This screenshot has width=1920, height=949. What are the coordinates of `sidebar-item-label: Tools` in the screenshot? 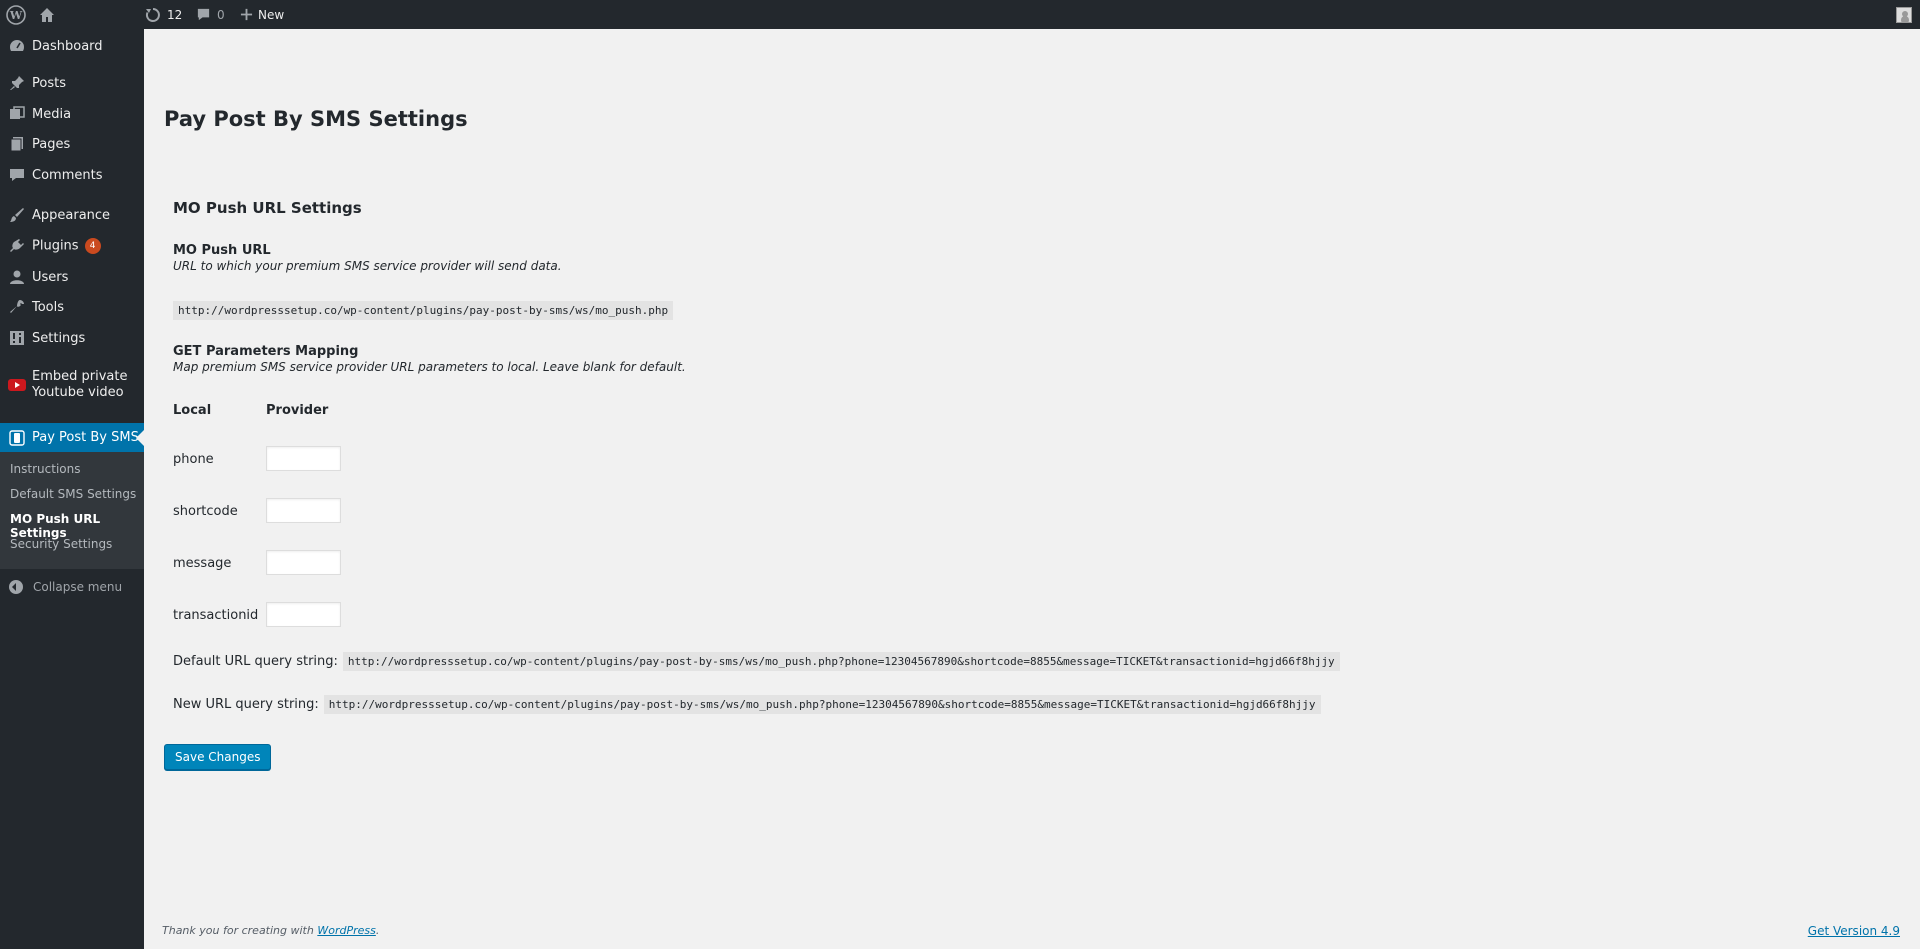 It's located at (48, 307).